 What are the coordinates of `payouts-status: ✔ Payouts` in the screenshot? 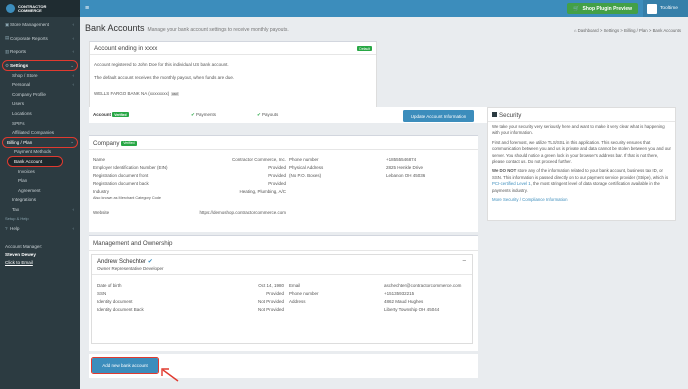 It's located at (268, 114).